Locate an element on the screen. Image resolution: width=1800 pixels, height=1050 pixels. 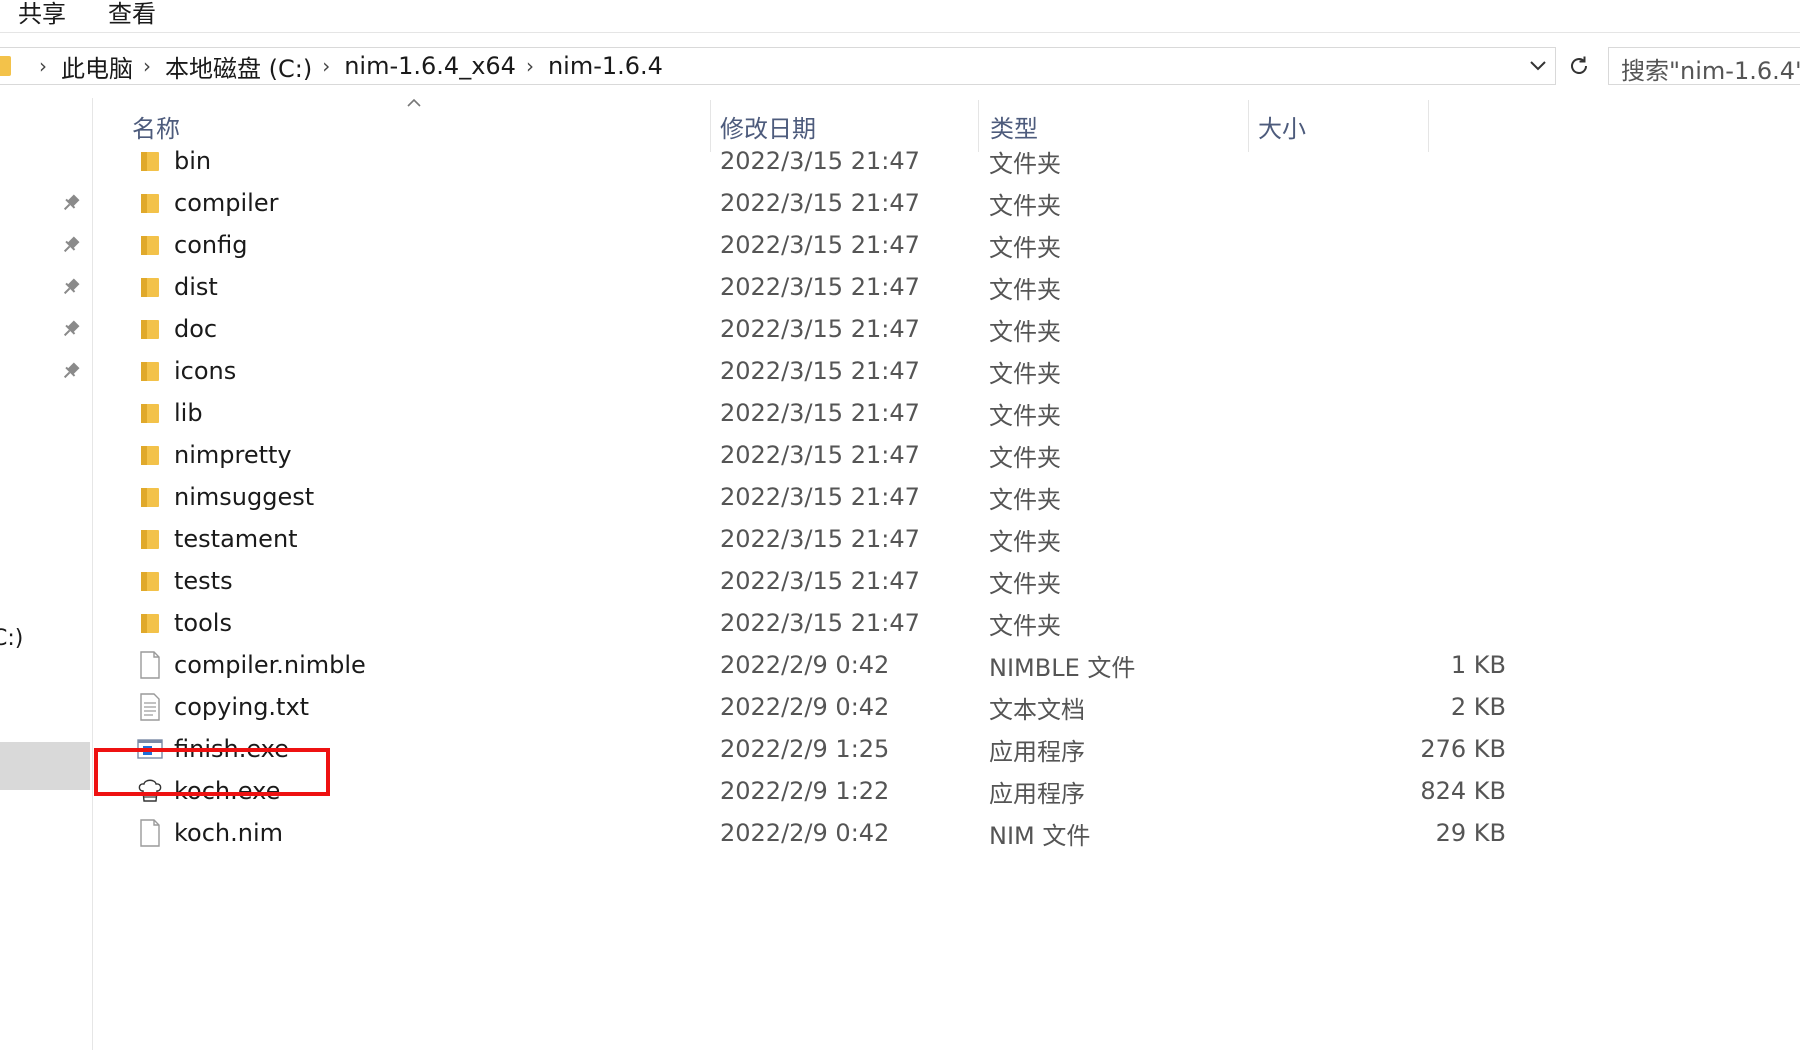
ribbon-tab-share: 共享 is located at coordinates (42, 14).